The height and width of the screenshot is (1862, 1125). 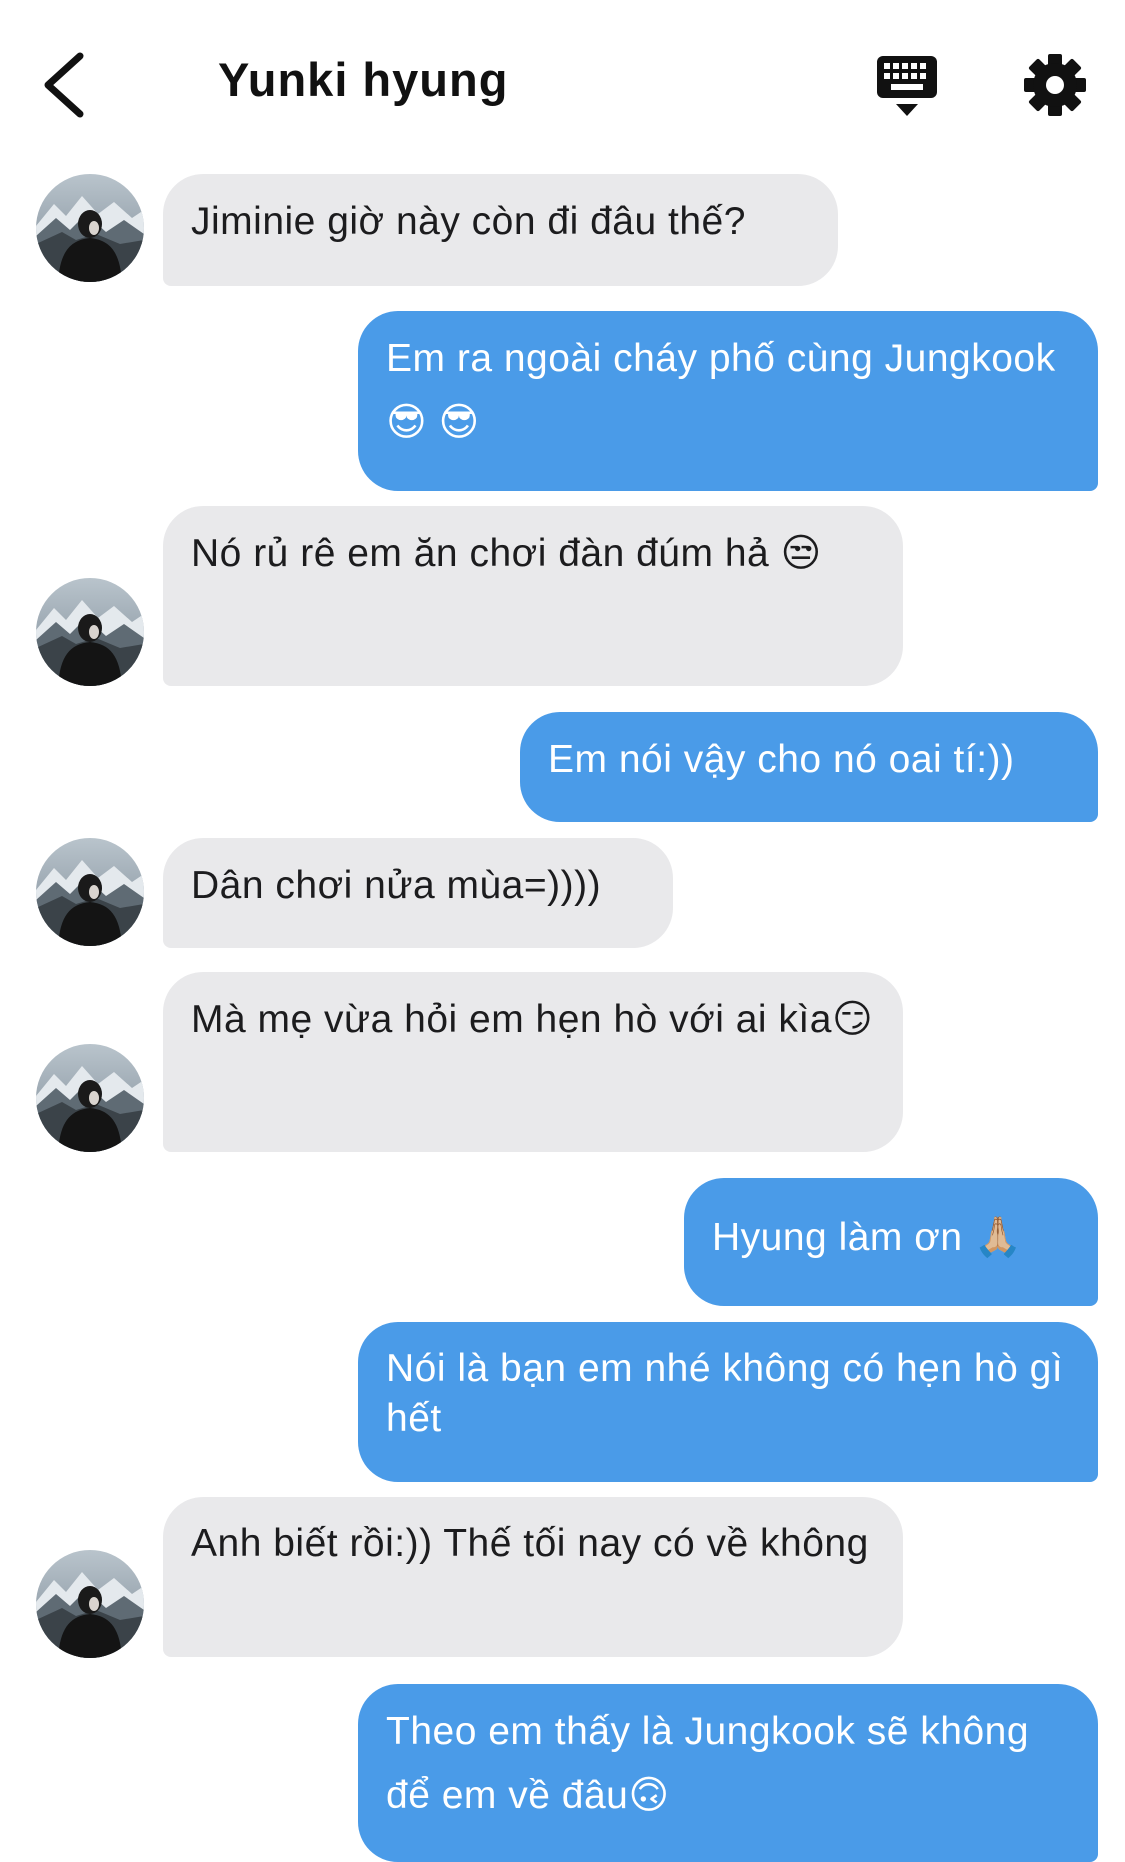 I want to click on incoming-message-bubble: Dân chơi nửa mùa=)))), so click(x=418, y=893).